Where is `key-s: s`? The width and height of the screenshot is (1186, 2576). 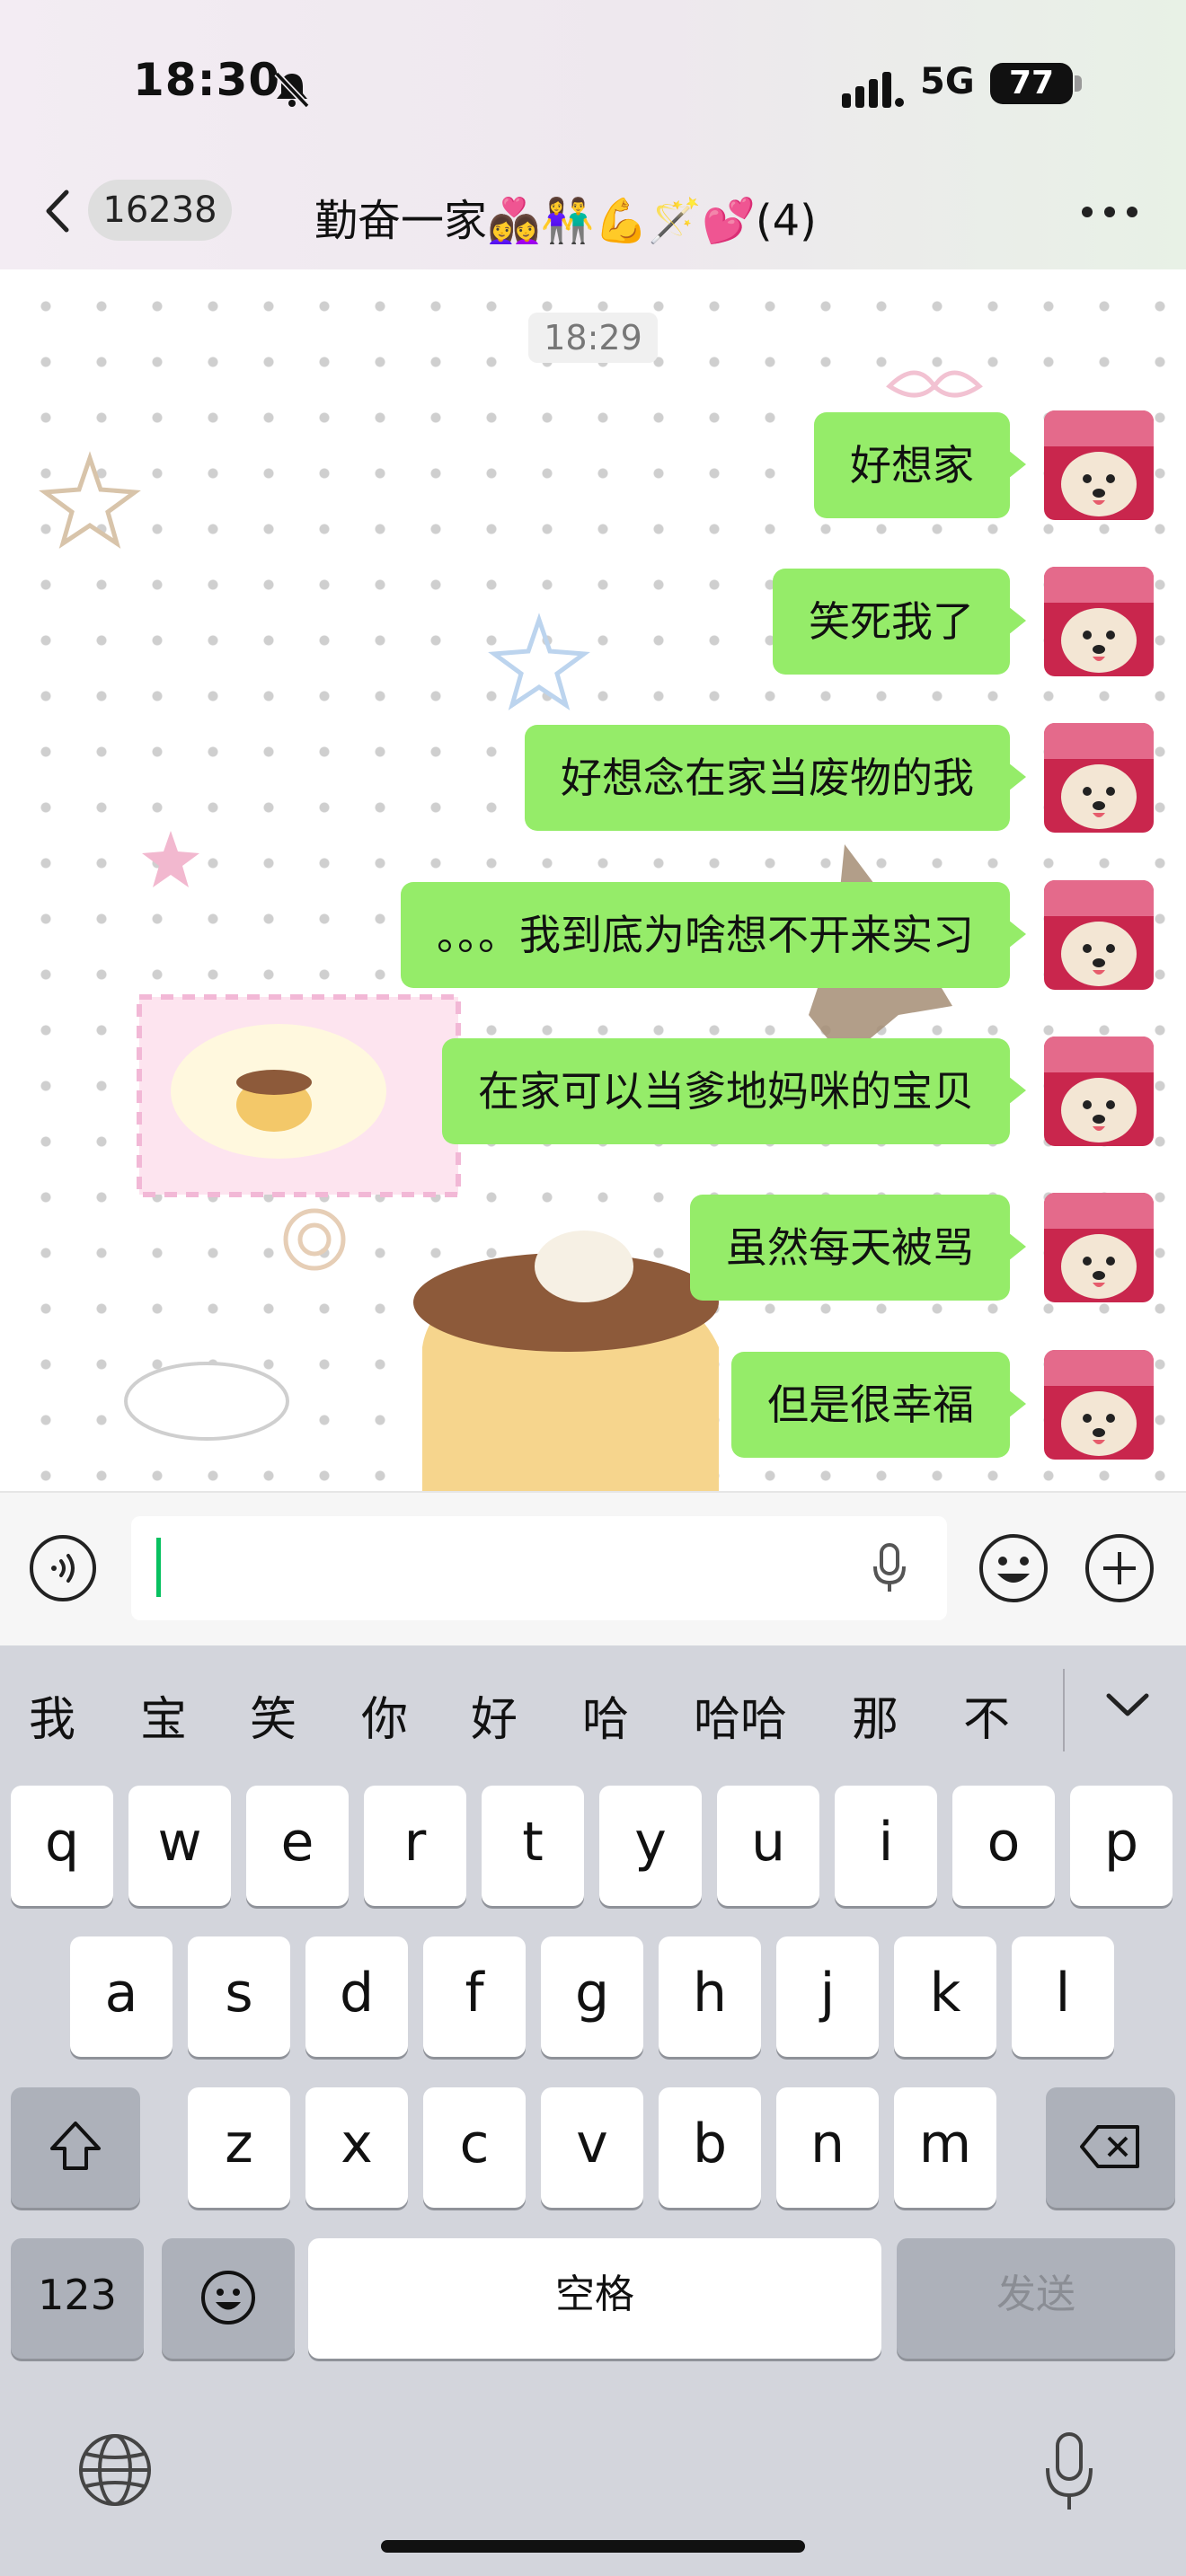
key-s: s is located at coordinates (239, 1997).